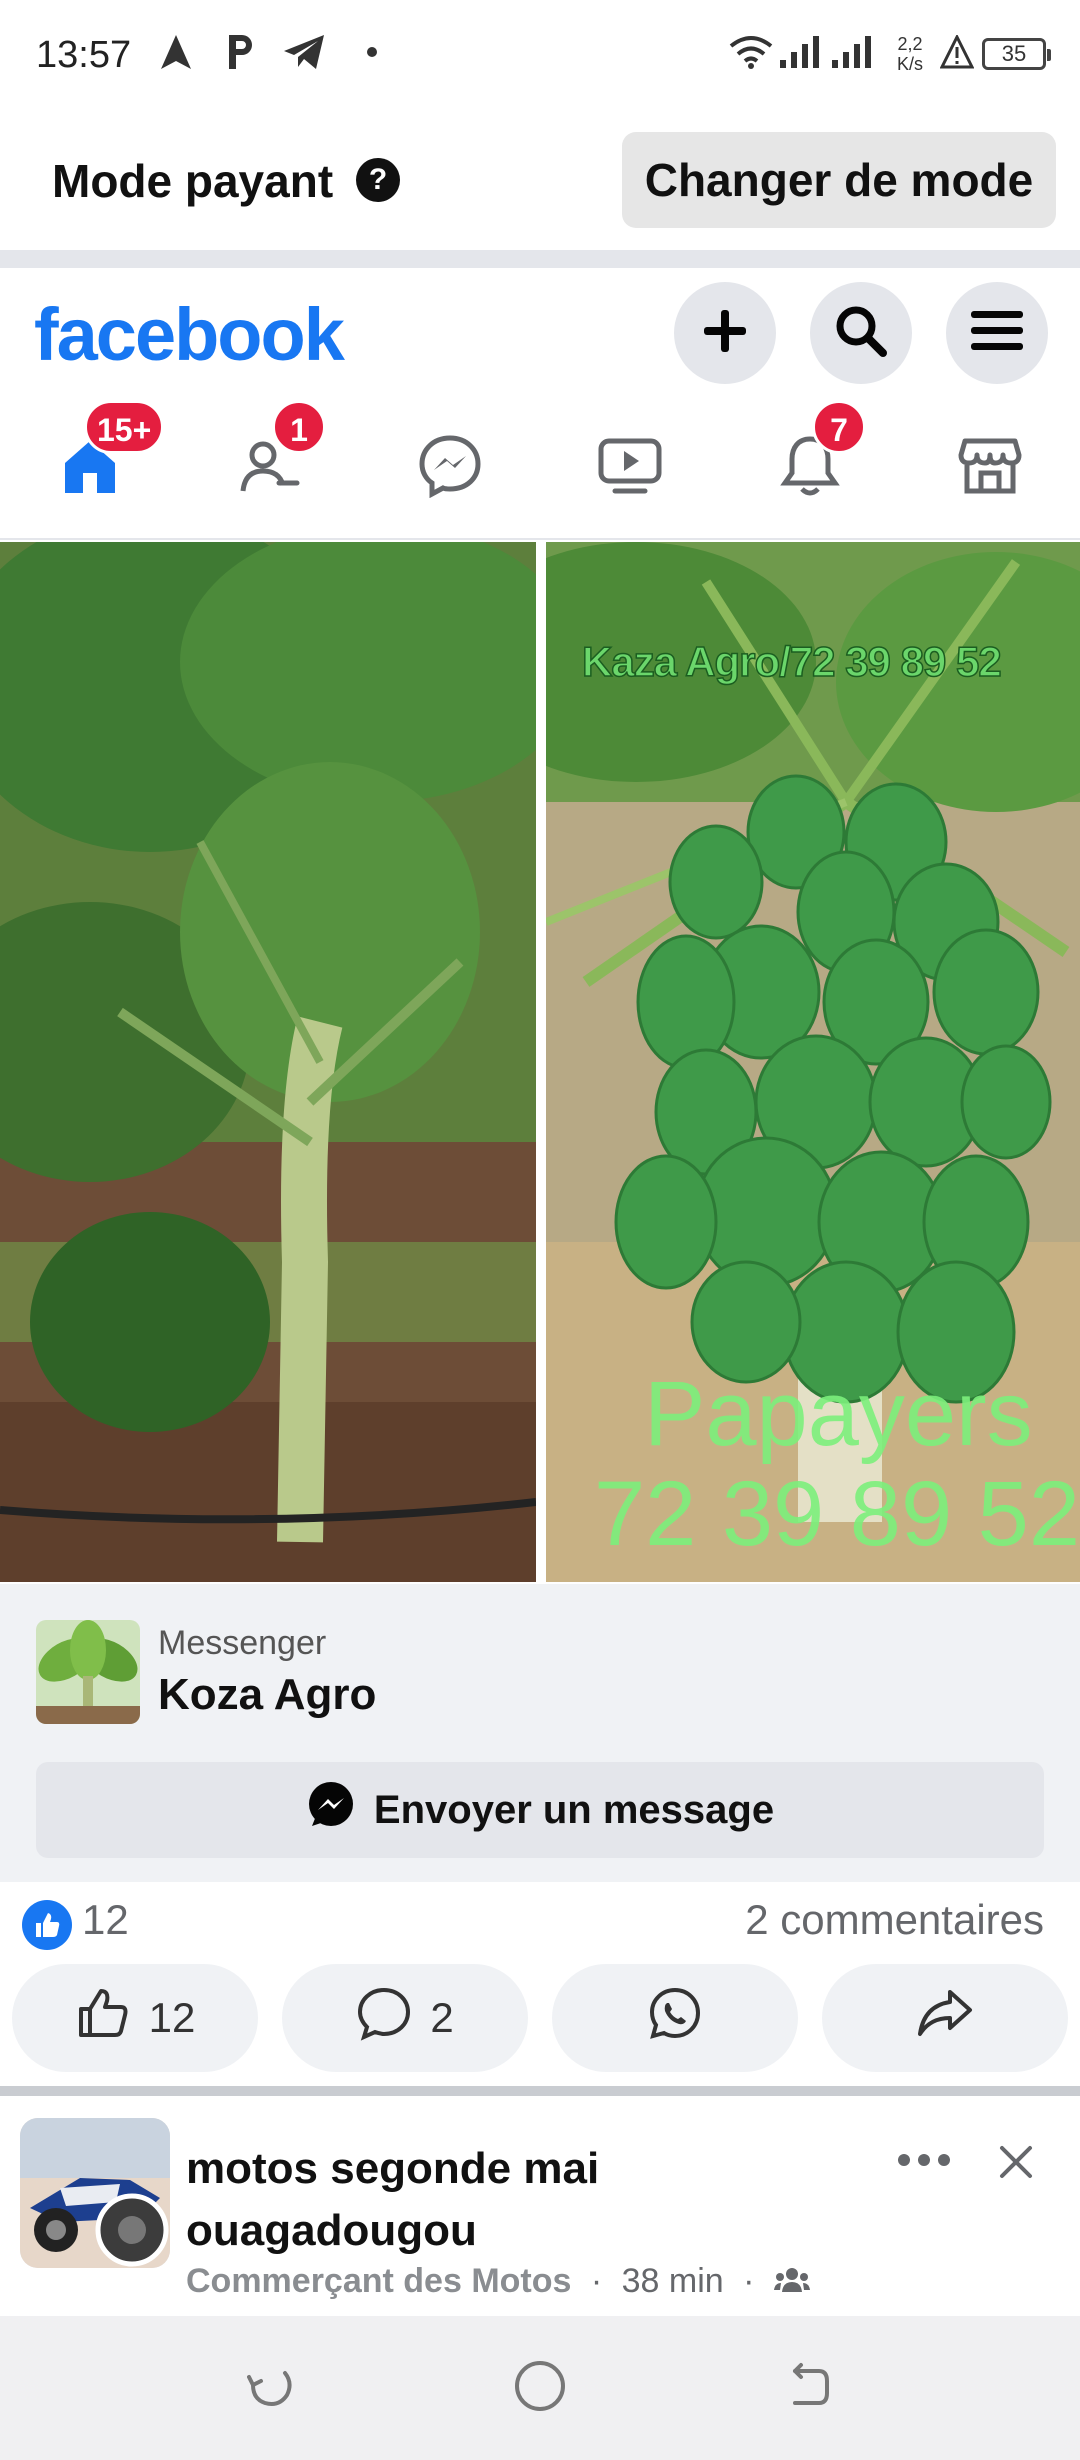 This screenshot has height=2460, width=1080. Describe the element at coordinates (384, 2018) in the screenshot. I see `comment-icon` at that location.